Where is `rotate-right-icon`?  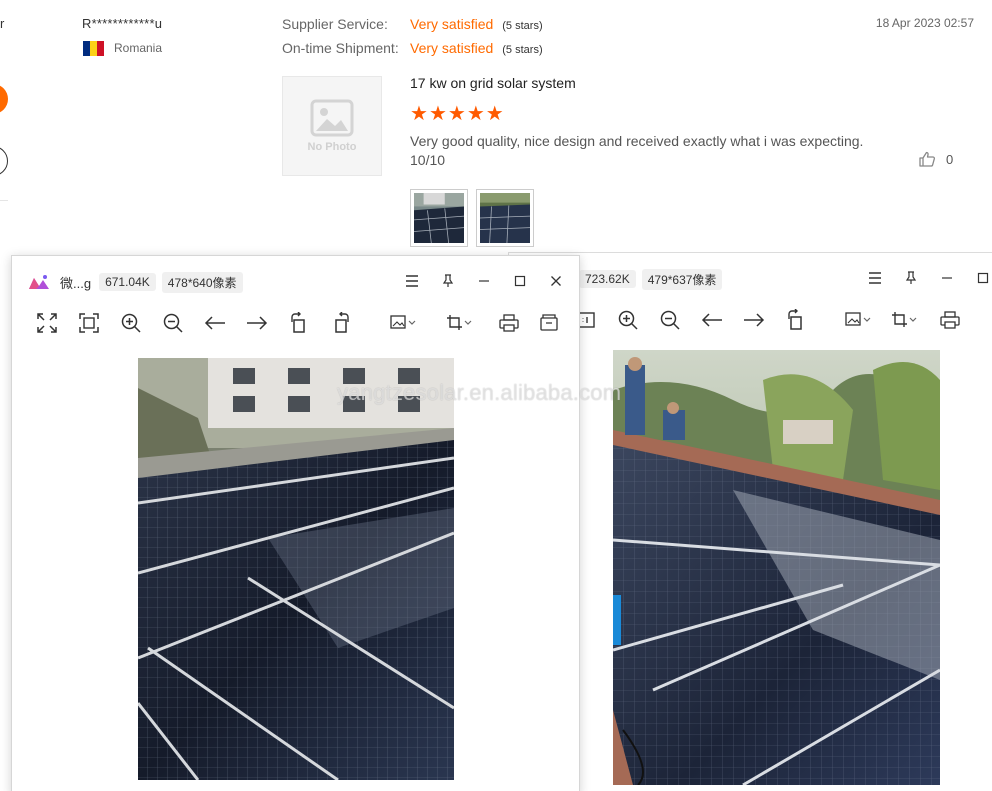
rotate-right-icon is located at coordinates (342, 322).